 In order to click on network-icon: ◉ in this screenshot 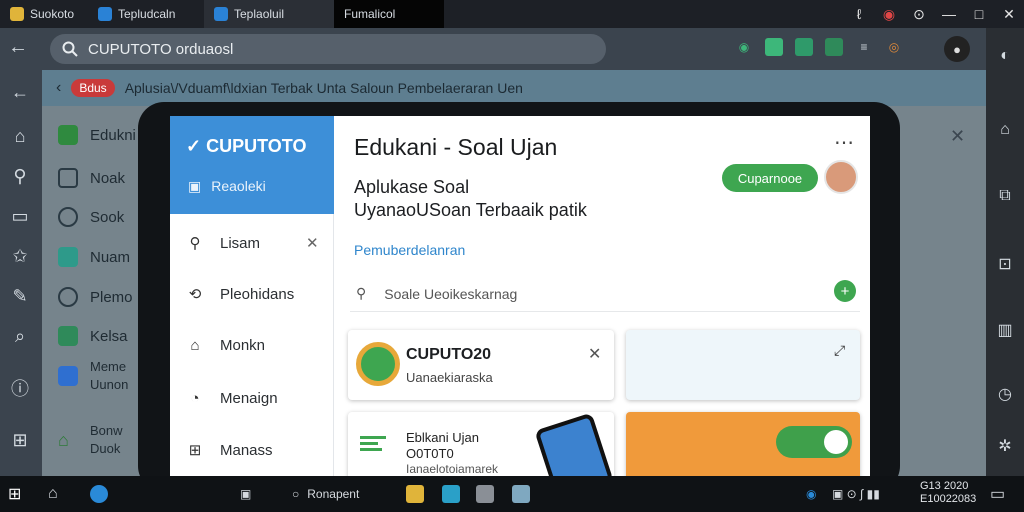, I will do `click(811, 494)`.